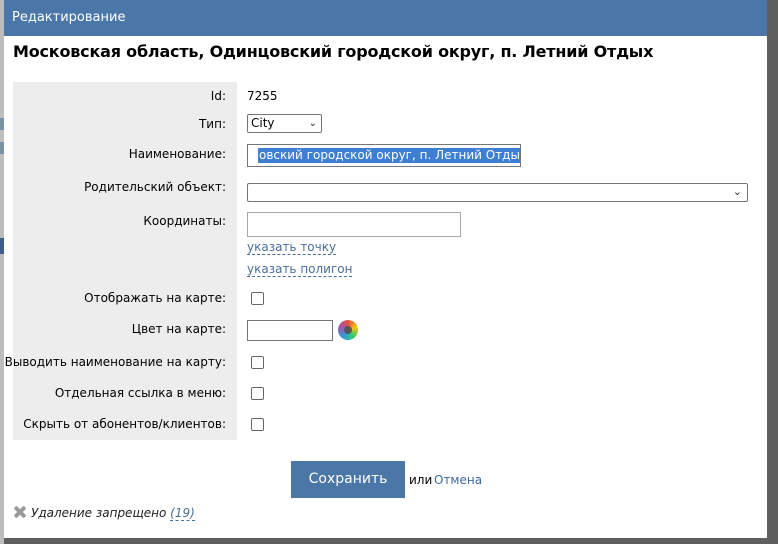  I want to click on parent-select: ⌄, so click(497, 192).